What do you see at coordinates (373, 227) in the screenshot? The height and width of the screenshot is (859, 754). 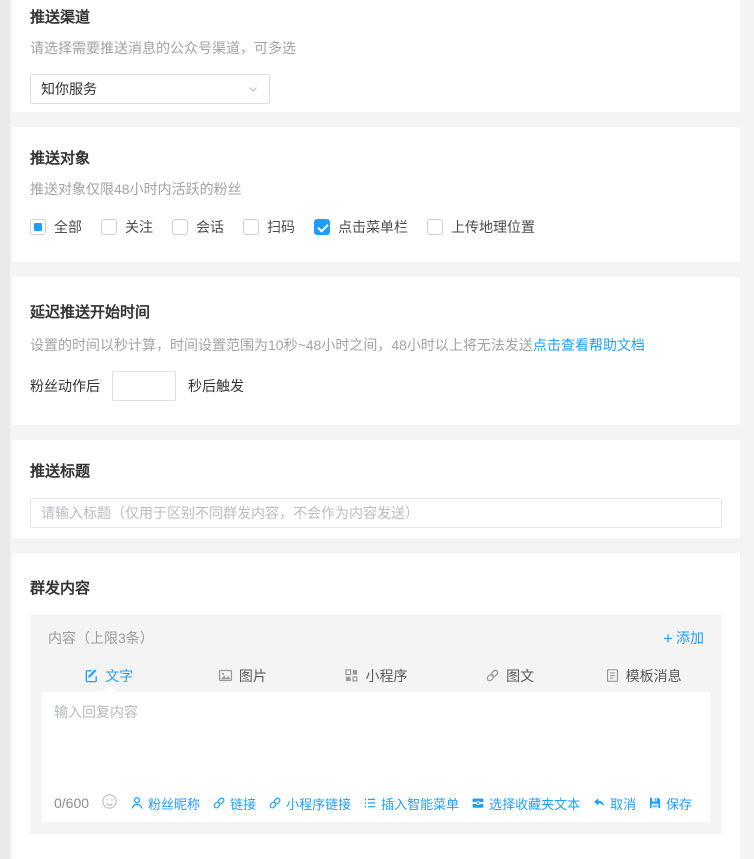 I see `checkbox-label: 点击菜单栏` at bounding box center [373, 227].